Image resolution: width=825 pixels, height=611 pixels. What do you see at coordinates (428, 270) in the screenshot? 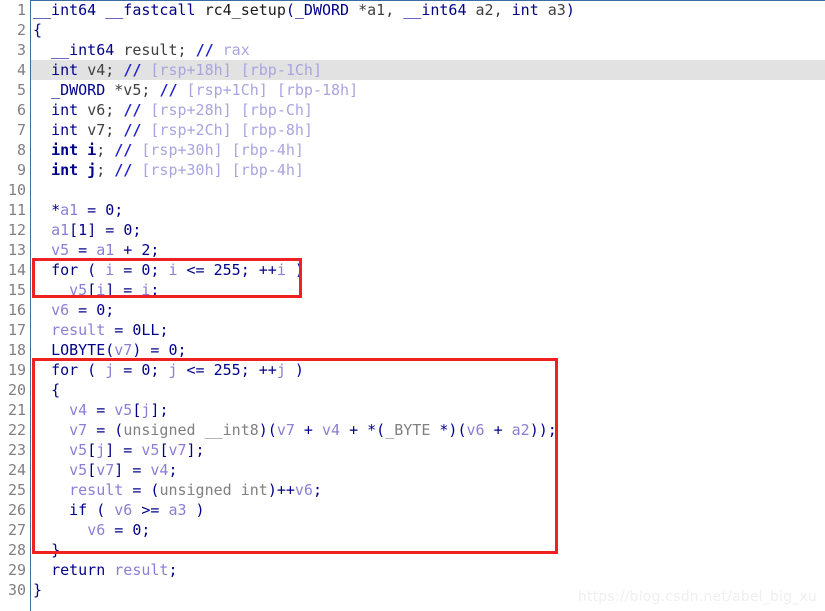
I see `code-line-content: for ( i = 0; i <= 255; ++i )` at bounding box center [428, 270].